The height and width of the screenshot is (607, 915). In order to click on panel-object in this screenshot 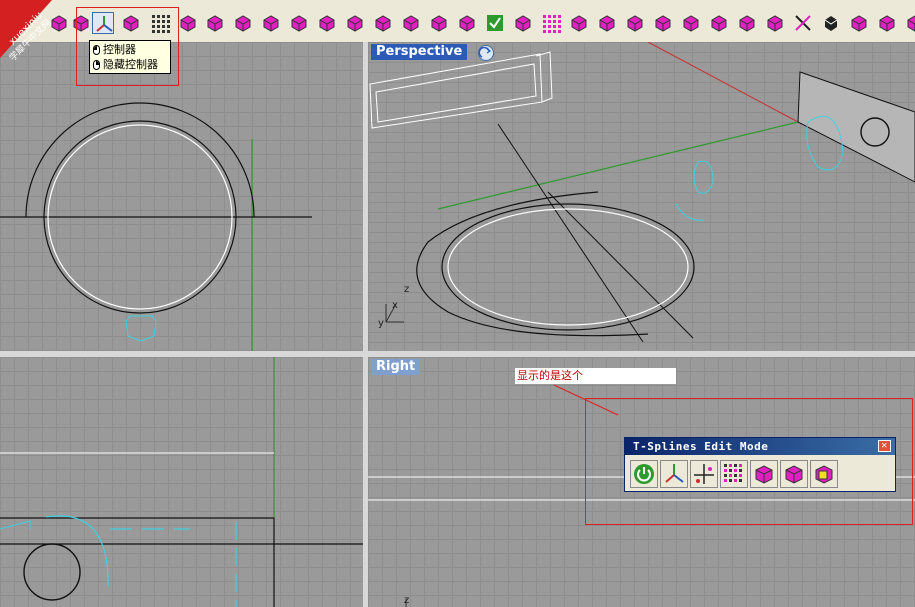, I will do `click(856, 127)`.